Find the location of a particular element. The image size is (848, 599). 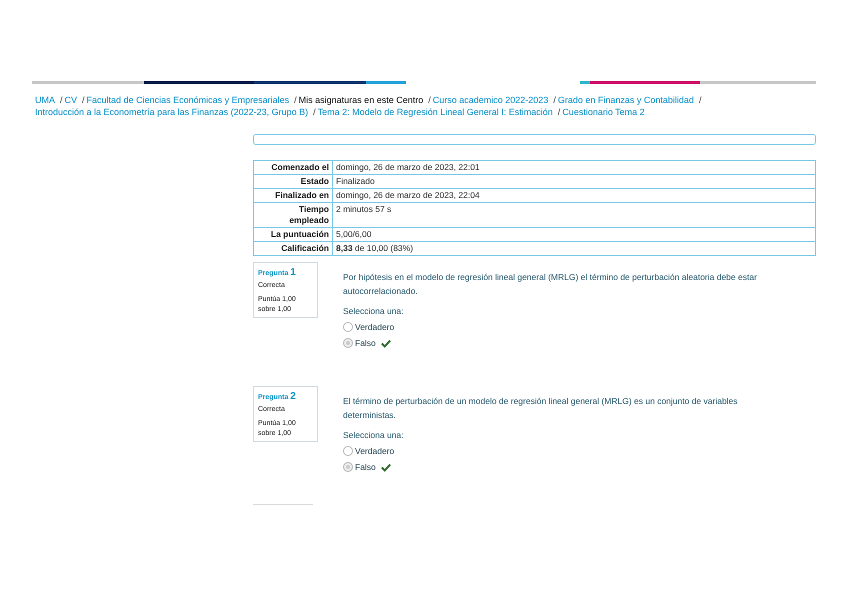

question-text: Por hipótesis en el modelo de regresión lineal general (MRLG) el término de perturbación aleatoria debe estar autocorrelacionado. is located at coordinates (550, 284).